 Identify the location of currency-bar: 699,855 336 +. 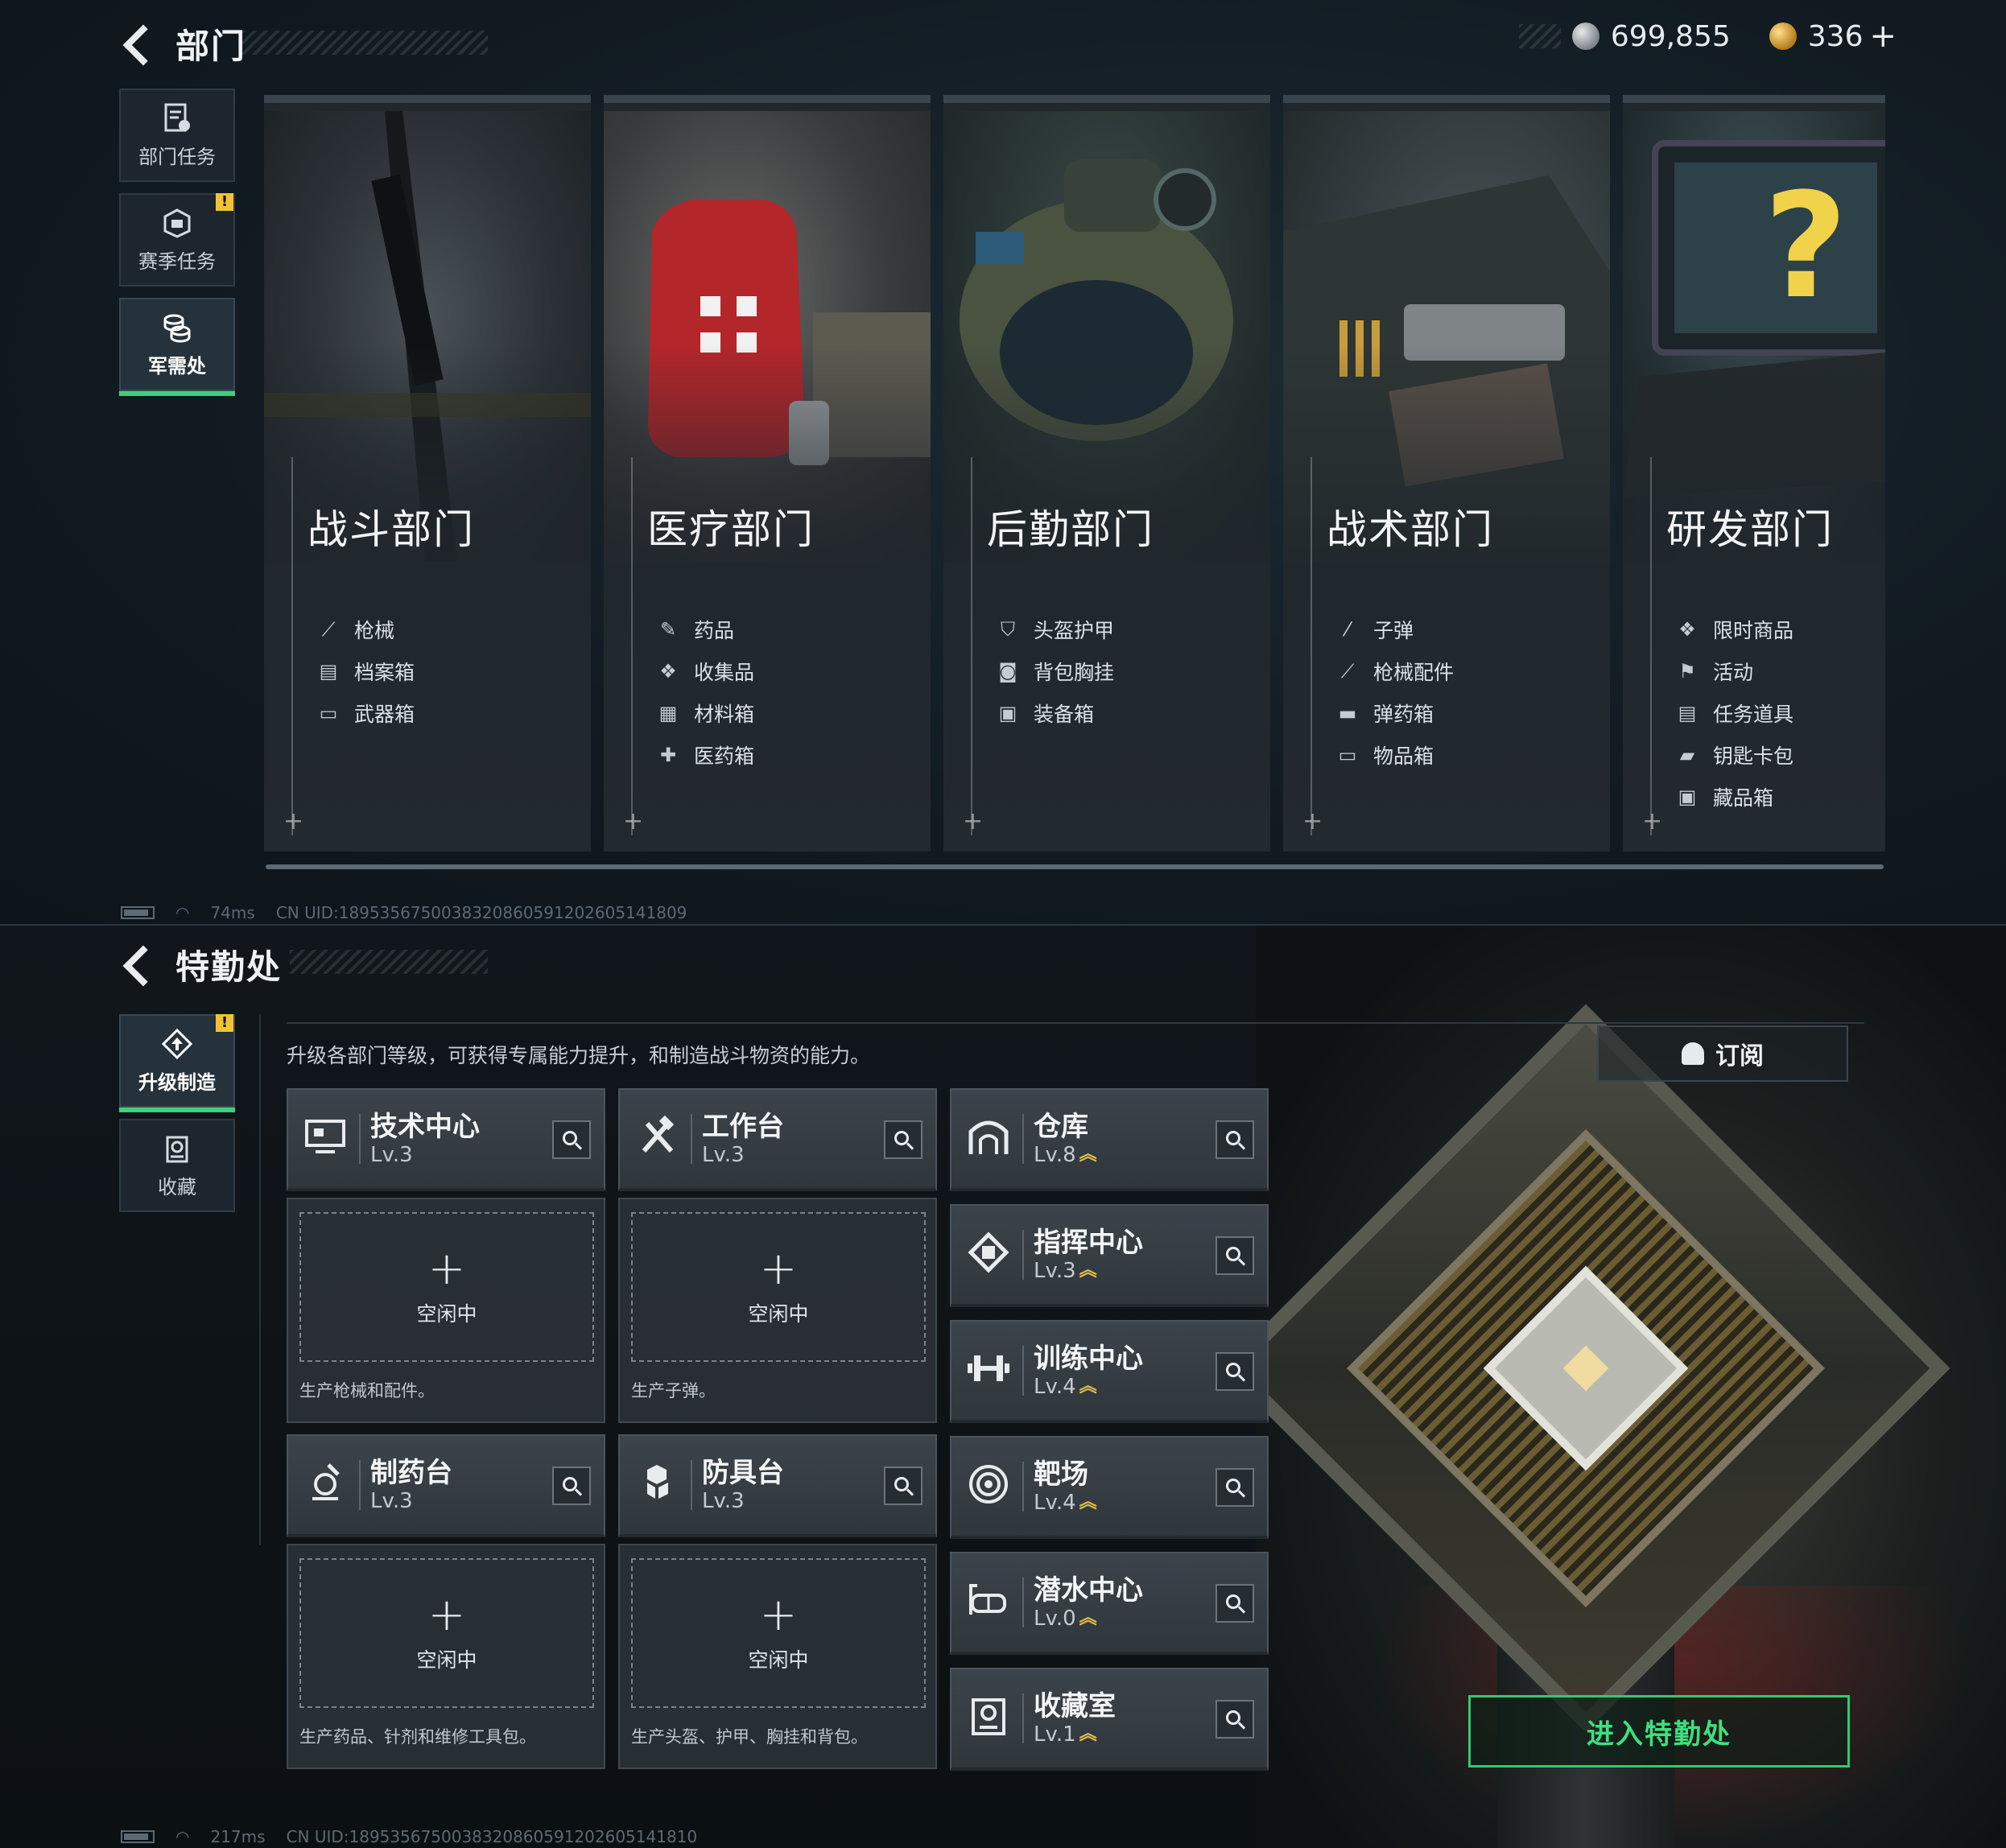
(1708, 37).